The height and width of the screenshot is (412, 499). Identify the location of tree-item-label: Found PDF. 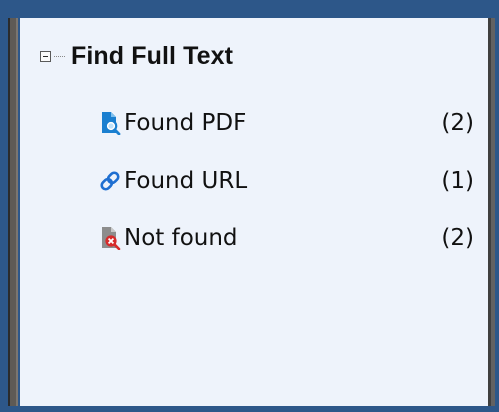
(185, 123).